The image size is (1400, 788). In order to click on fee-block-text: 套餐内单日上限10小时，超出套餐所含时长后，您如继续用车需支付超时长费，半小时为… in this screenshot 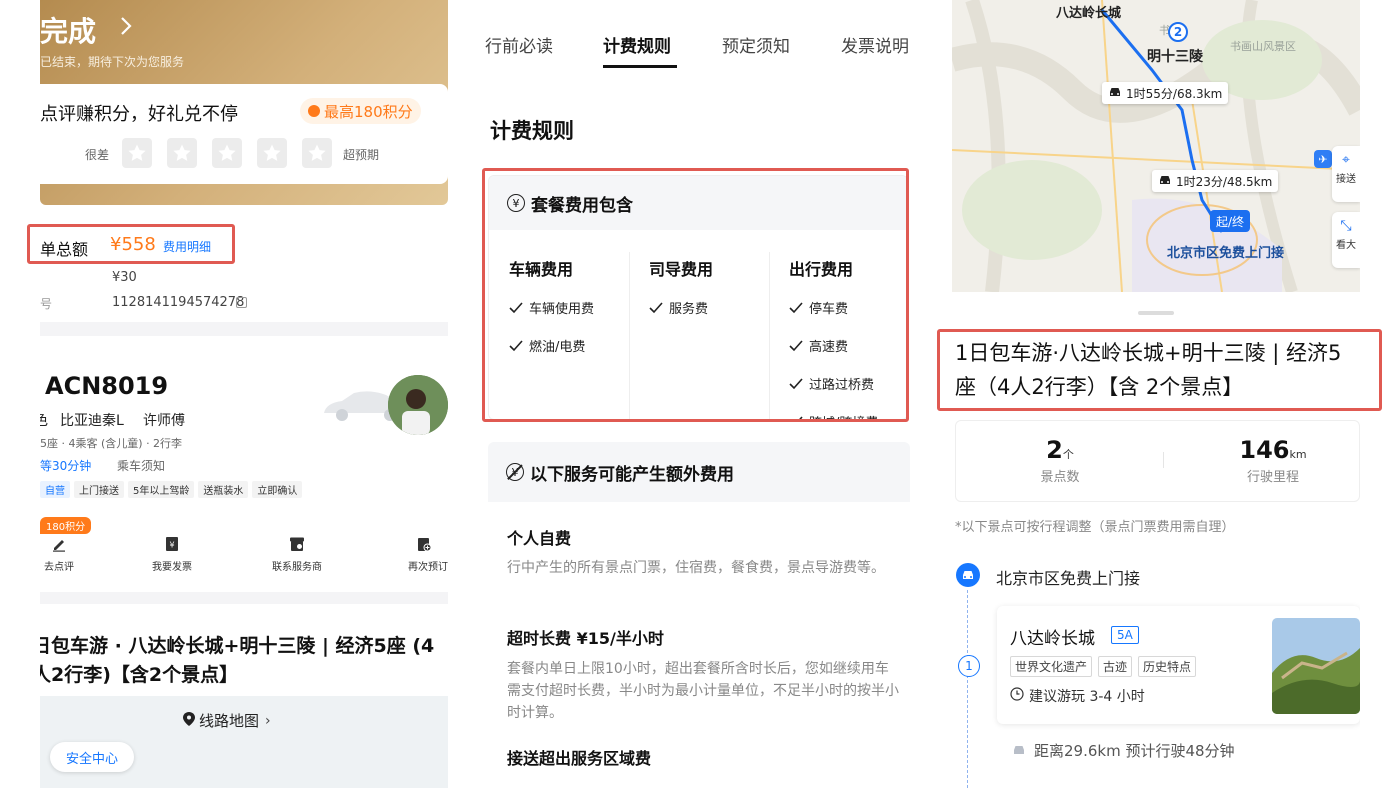, I will do `click(703, 691)`.